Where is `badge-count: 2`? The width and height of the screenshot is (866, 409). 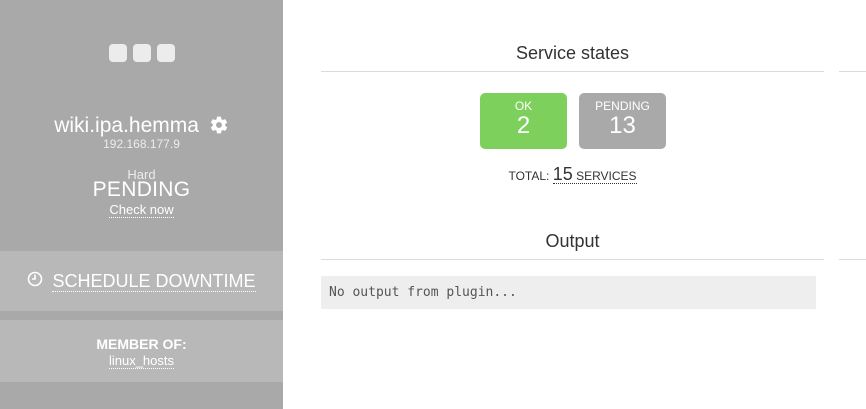
badge-count: 2 is located at coordinates (523, 125).